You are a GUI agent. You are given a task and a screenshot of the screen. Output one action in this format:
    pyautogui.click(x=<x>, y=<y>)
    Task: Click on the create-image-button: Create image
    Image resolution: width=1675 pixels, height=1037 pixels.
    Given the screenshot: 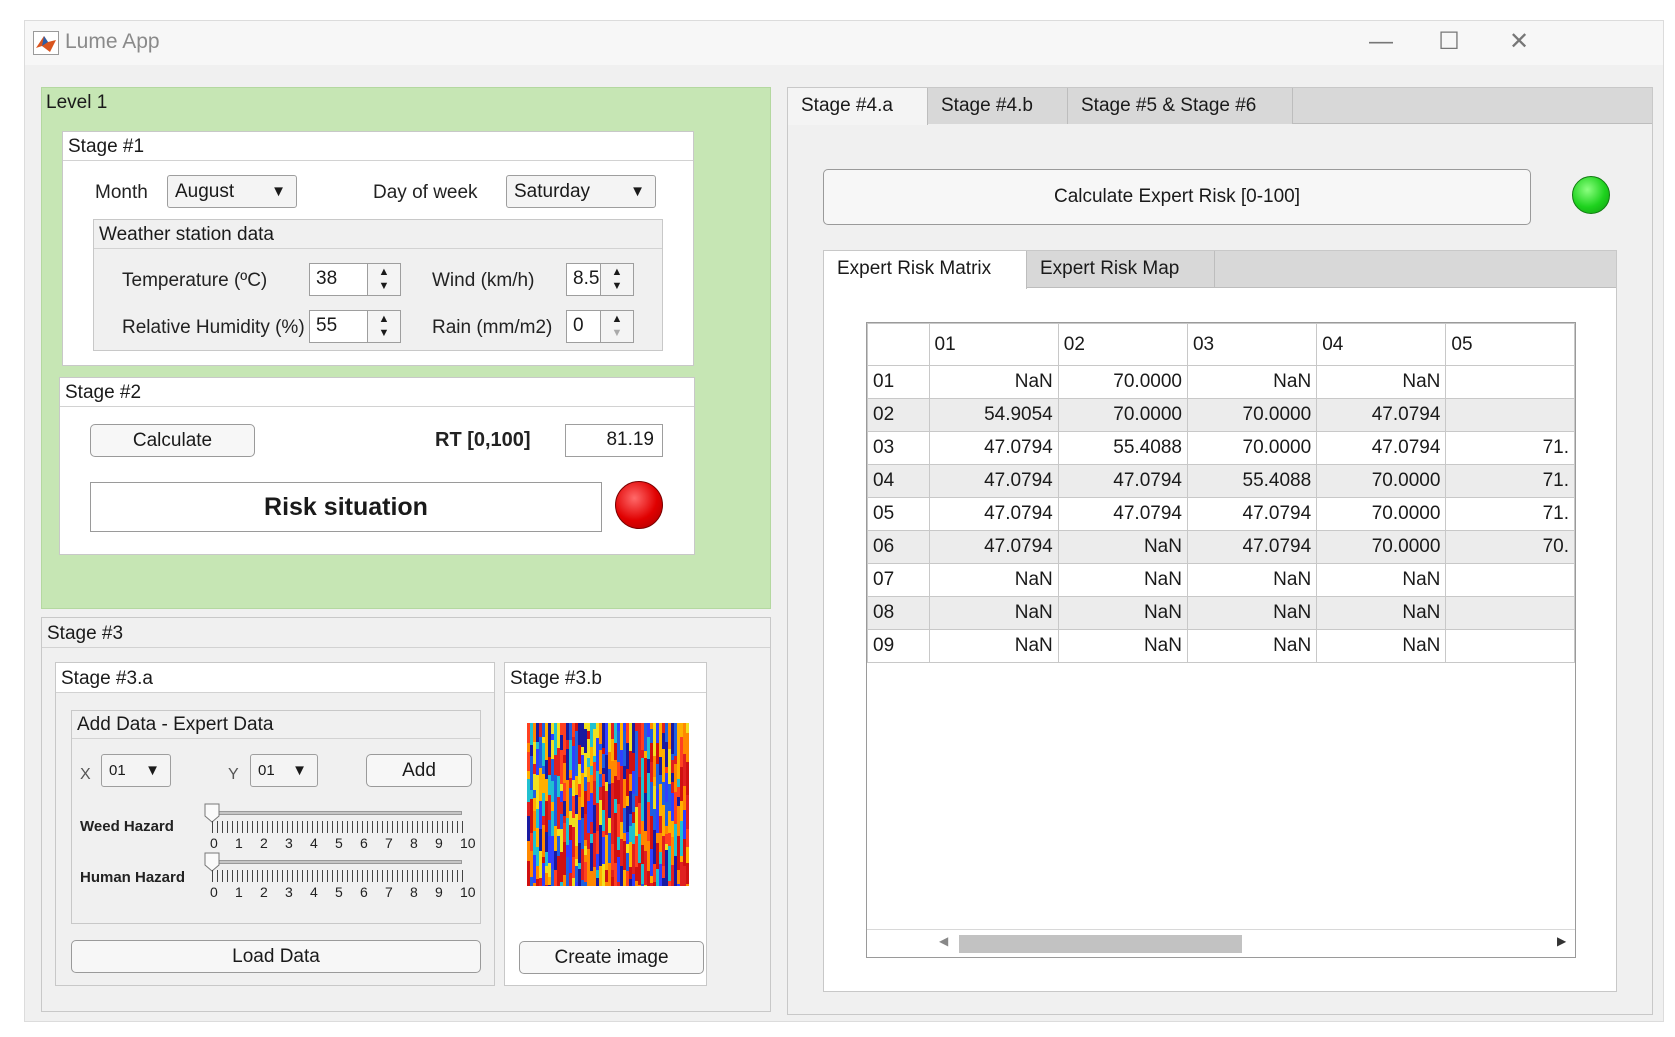 What is the action you would take?
    pyautogui.click(x=611, y=957)
    